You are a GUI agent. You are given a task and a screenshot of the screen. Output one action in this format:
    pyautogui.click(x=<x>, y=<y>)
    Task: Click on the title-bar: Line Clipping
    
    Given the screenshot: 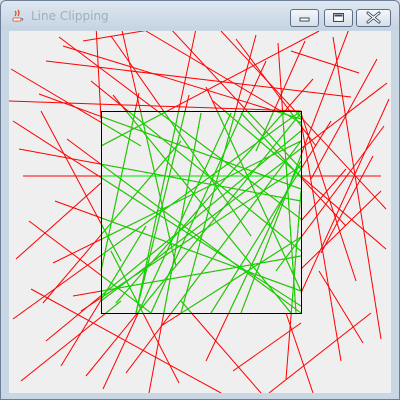 What is the action you would take?
    pyautogui.click(x=200, y=15)
    